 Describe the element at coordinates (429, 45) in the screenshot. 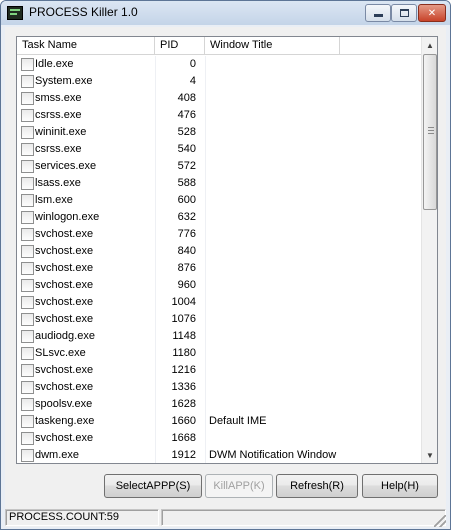

I see `scroll-up-arrow-icon: ▲` at that location.